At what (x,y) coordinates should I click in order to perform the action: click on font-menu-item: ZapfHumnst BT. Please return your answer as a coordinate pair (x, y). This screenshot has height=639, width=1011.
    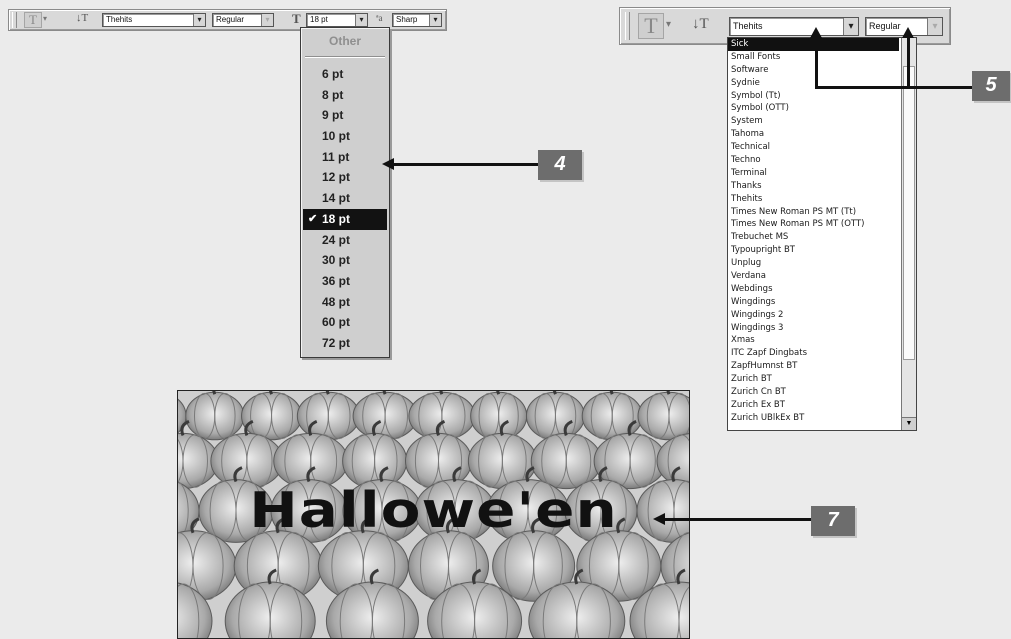
    Looking at the image, I should click on (813, 366).